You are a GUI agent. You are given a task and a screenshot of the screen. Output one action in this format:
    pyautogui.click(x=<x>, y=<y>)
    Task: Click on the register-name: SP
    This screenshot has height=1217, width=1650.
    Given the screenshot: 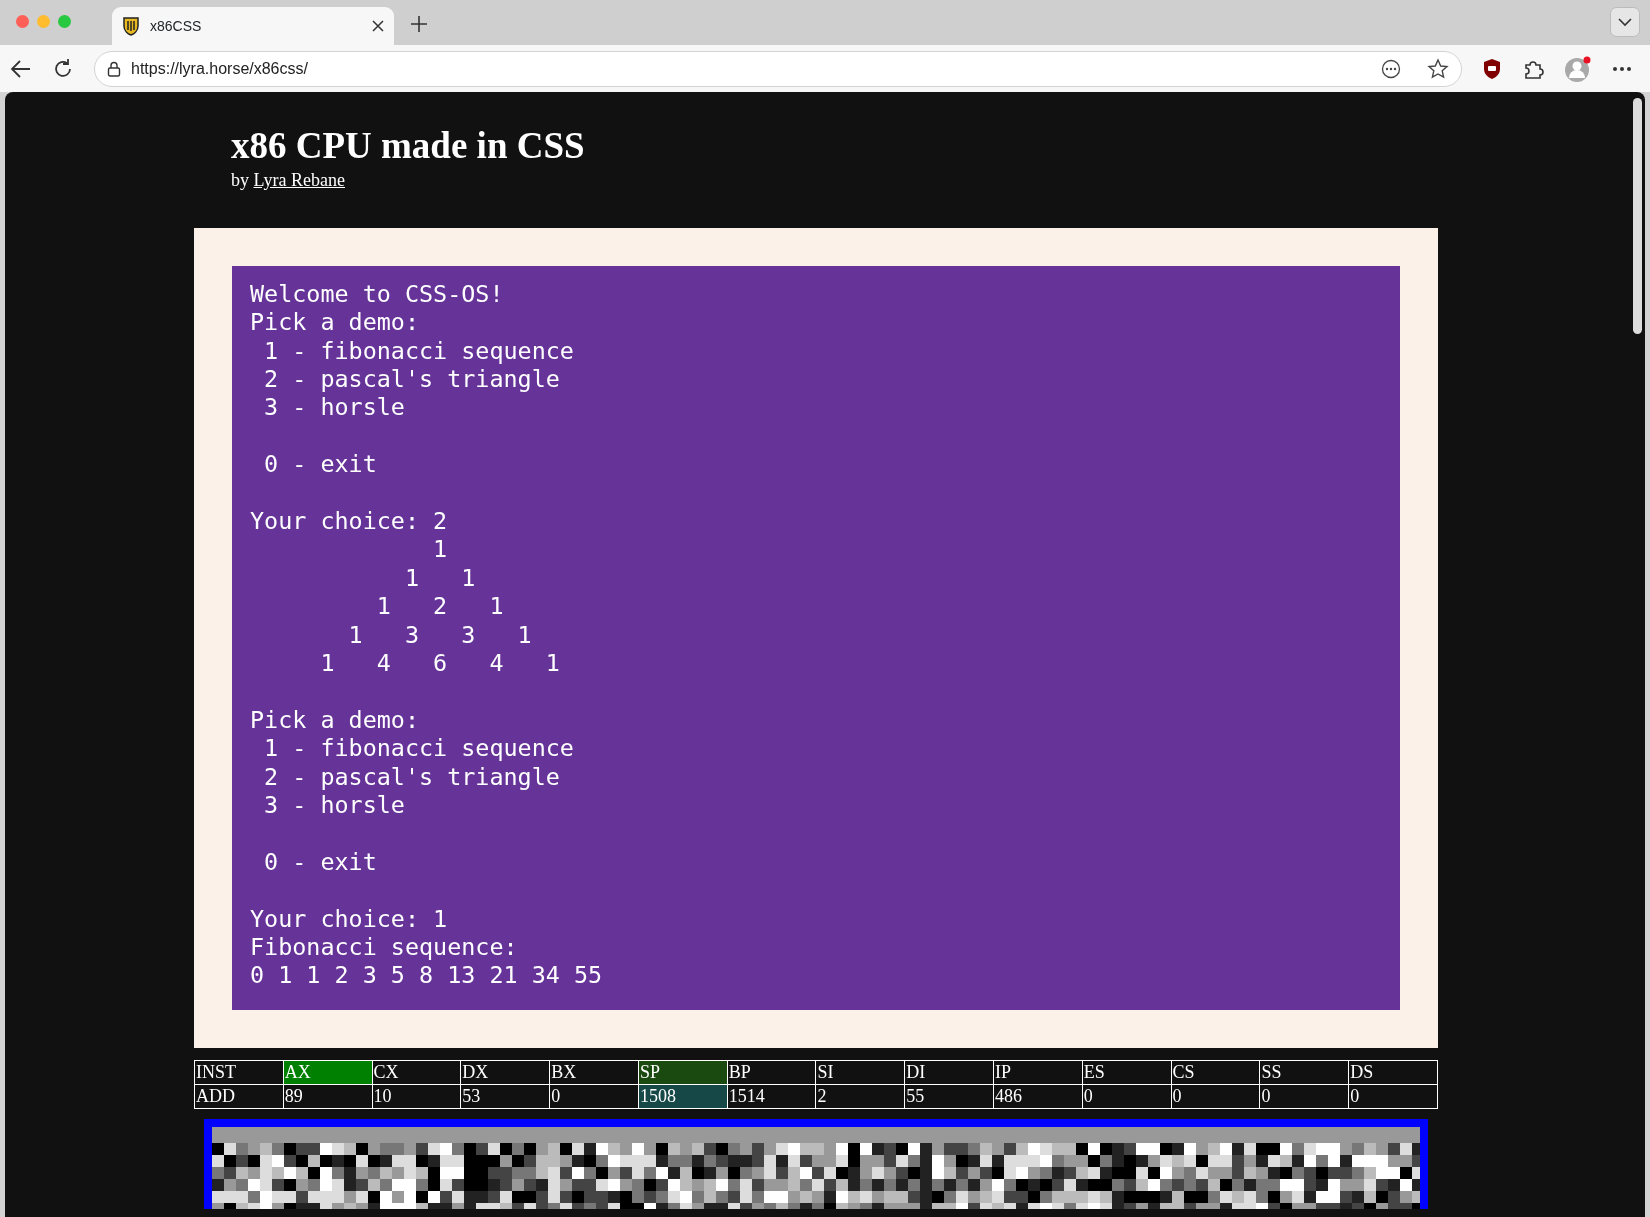 What is the action you would take?
    pyautogui.click(x=683, y=1072)
    